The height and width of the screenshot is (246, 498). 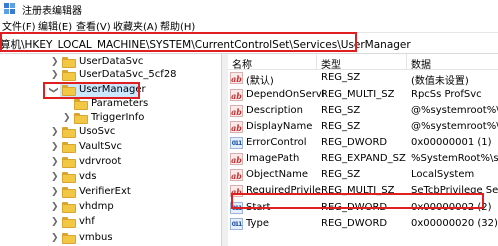 I want to click on tree-item-label: Parameters, so click(x=120, y=103).